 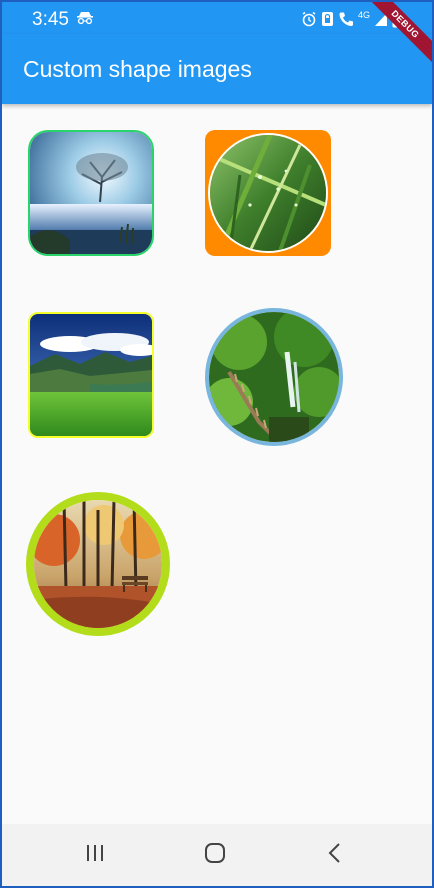 I want to click on home-icon, so click(x=215, y=855).